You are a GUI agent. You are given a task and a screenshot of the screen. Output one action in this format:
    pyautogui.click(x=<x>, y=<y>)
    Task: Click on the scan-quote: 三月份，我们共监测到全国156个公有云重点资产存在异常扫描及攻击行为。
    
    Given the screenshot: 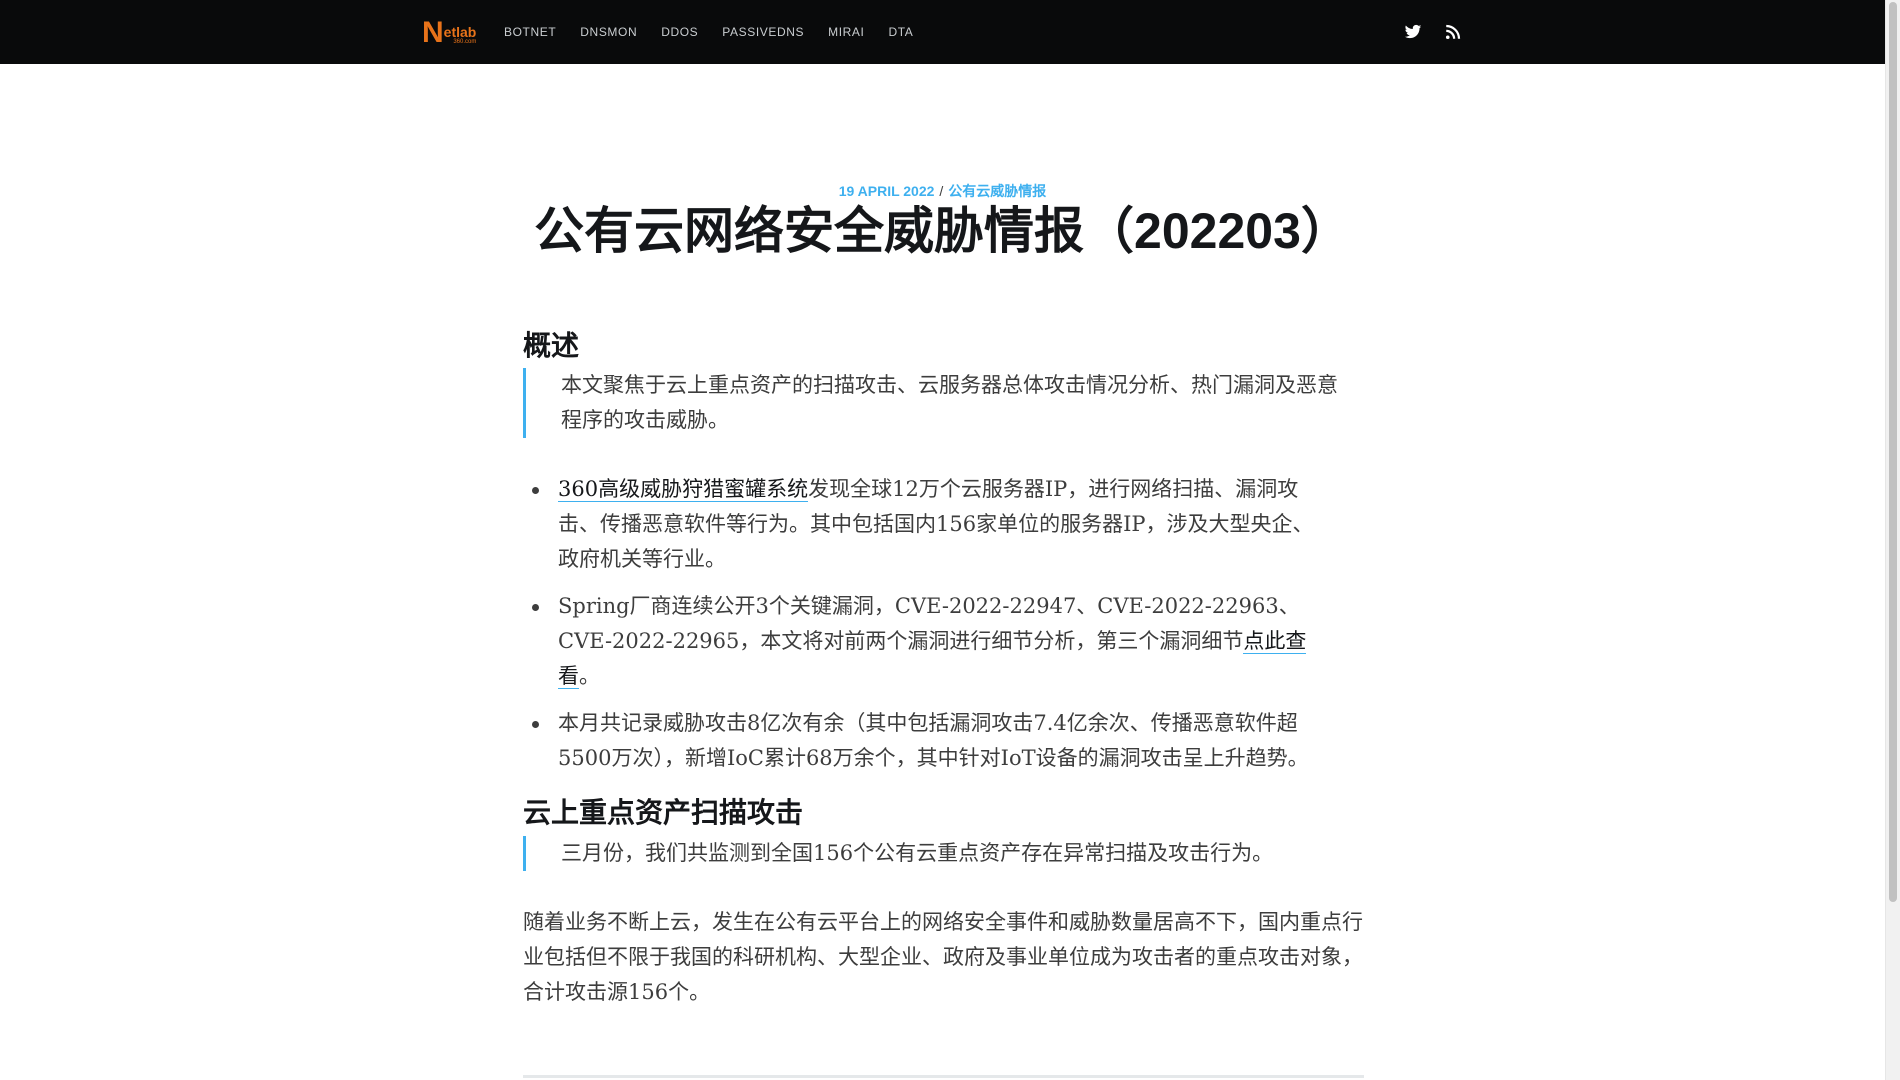 What is the action you would take?
    pyautogui.click(x=933, y=853)
    